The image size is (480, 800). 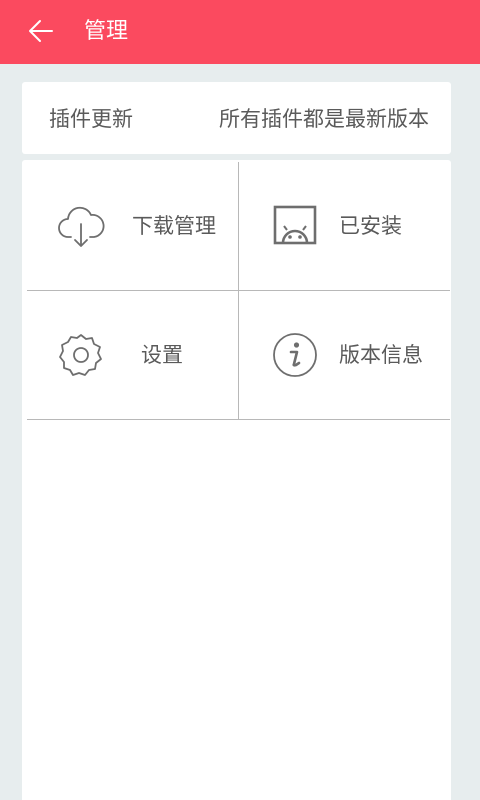 What do you see at coordinates (240, 32) in the screenshot?
I see `app-bar: 管理` at bounding box center [240, 32].